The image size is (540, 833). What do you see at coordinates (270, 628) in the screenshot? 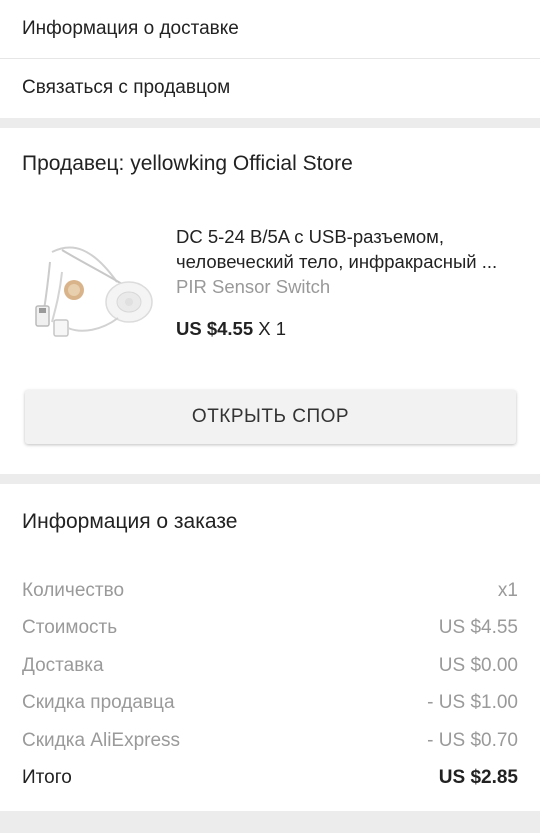
I see `order-row-cost: Стоимость US $4.55` at bounding box center [270, 628].